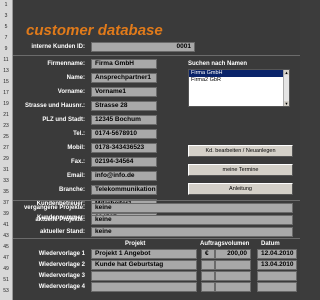  I want to click on scroll-down-icon: ▼, so click(286, 103).